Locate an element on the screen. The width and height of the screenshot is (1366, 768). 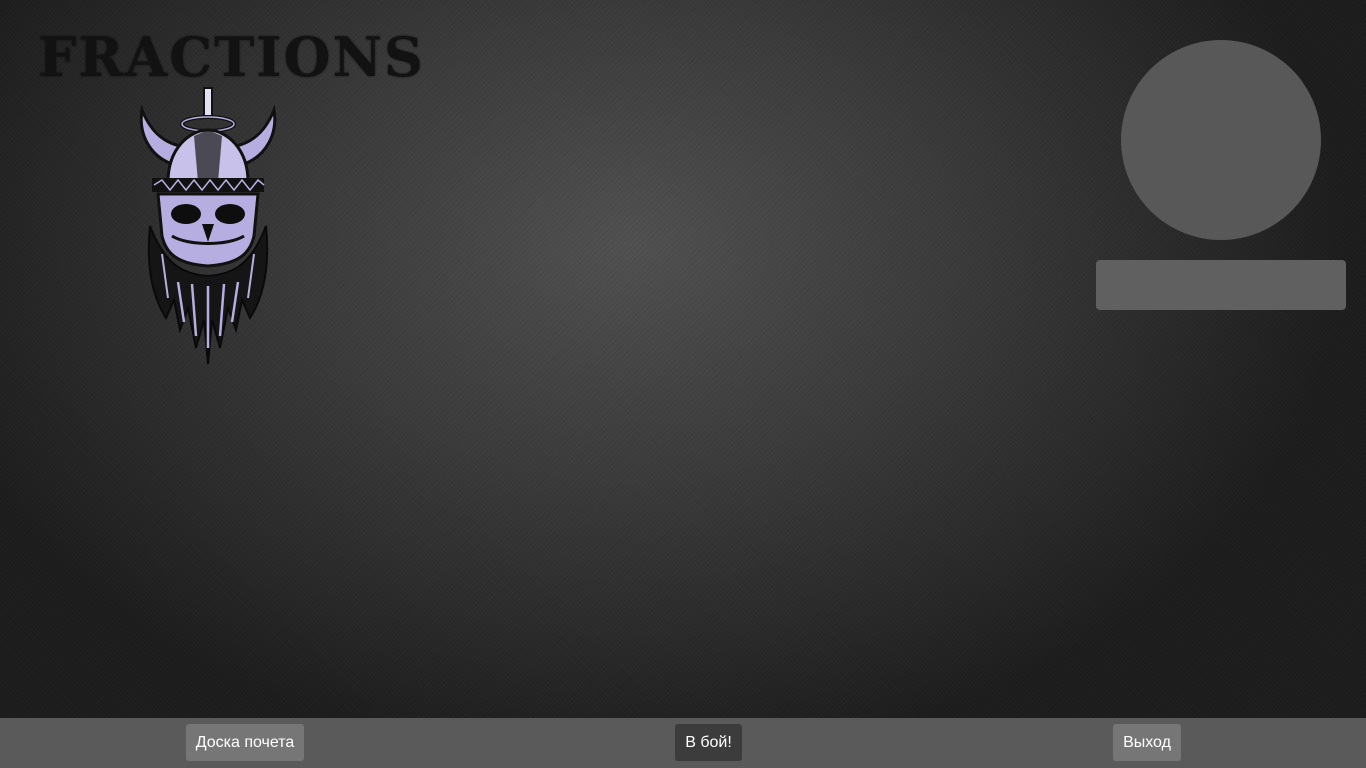
player-name-field is located at coordinates (1221, 285).